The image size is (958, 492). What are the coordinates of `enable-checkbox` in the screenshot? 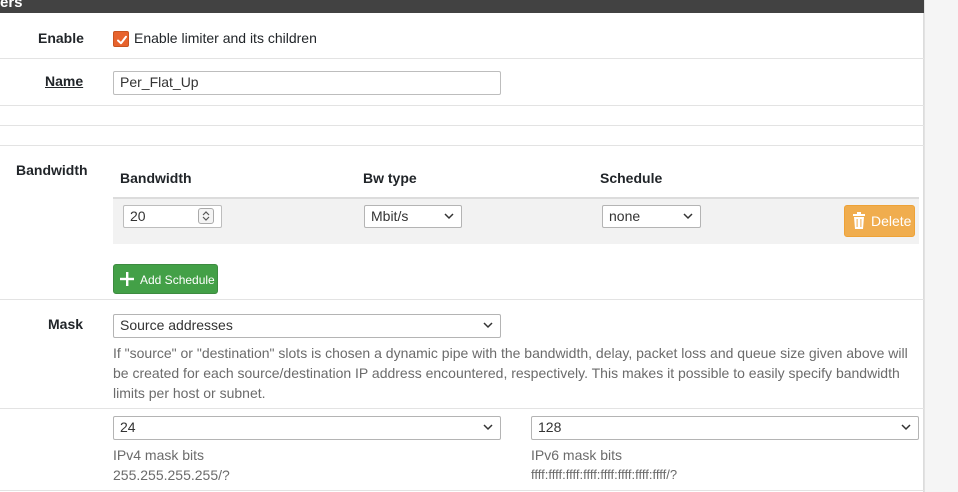 It's located at (121, 39).